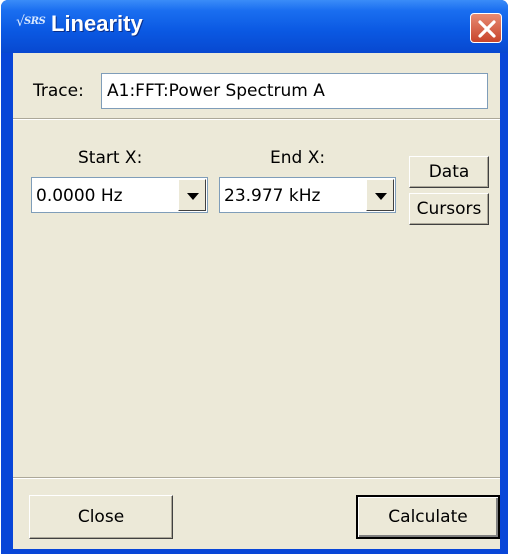 Image resolution: width=511 pixels, height=555 pixels. I want to click on data-button: Data, so click(449, 172).